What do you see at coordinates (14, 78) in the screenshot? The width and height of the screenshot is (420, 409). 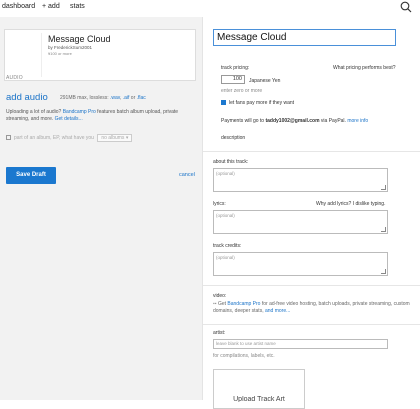 I see `audio-section-label: AUDIO` at bounding box center [14, 78].